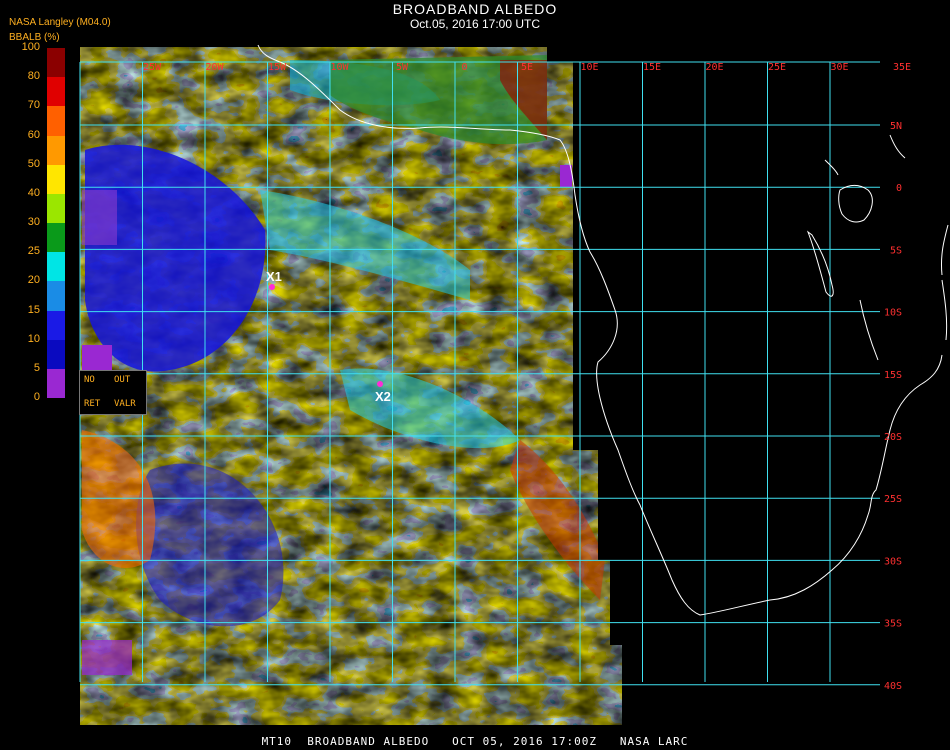  Describe the element at coordinates (125, 404) in the screenshot. I see `flag-valr: VALR` at that location.